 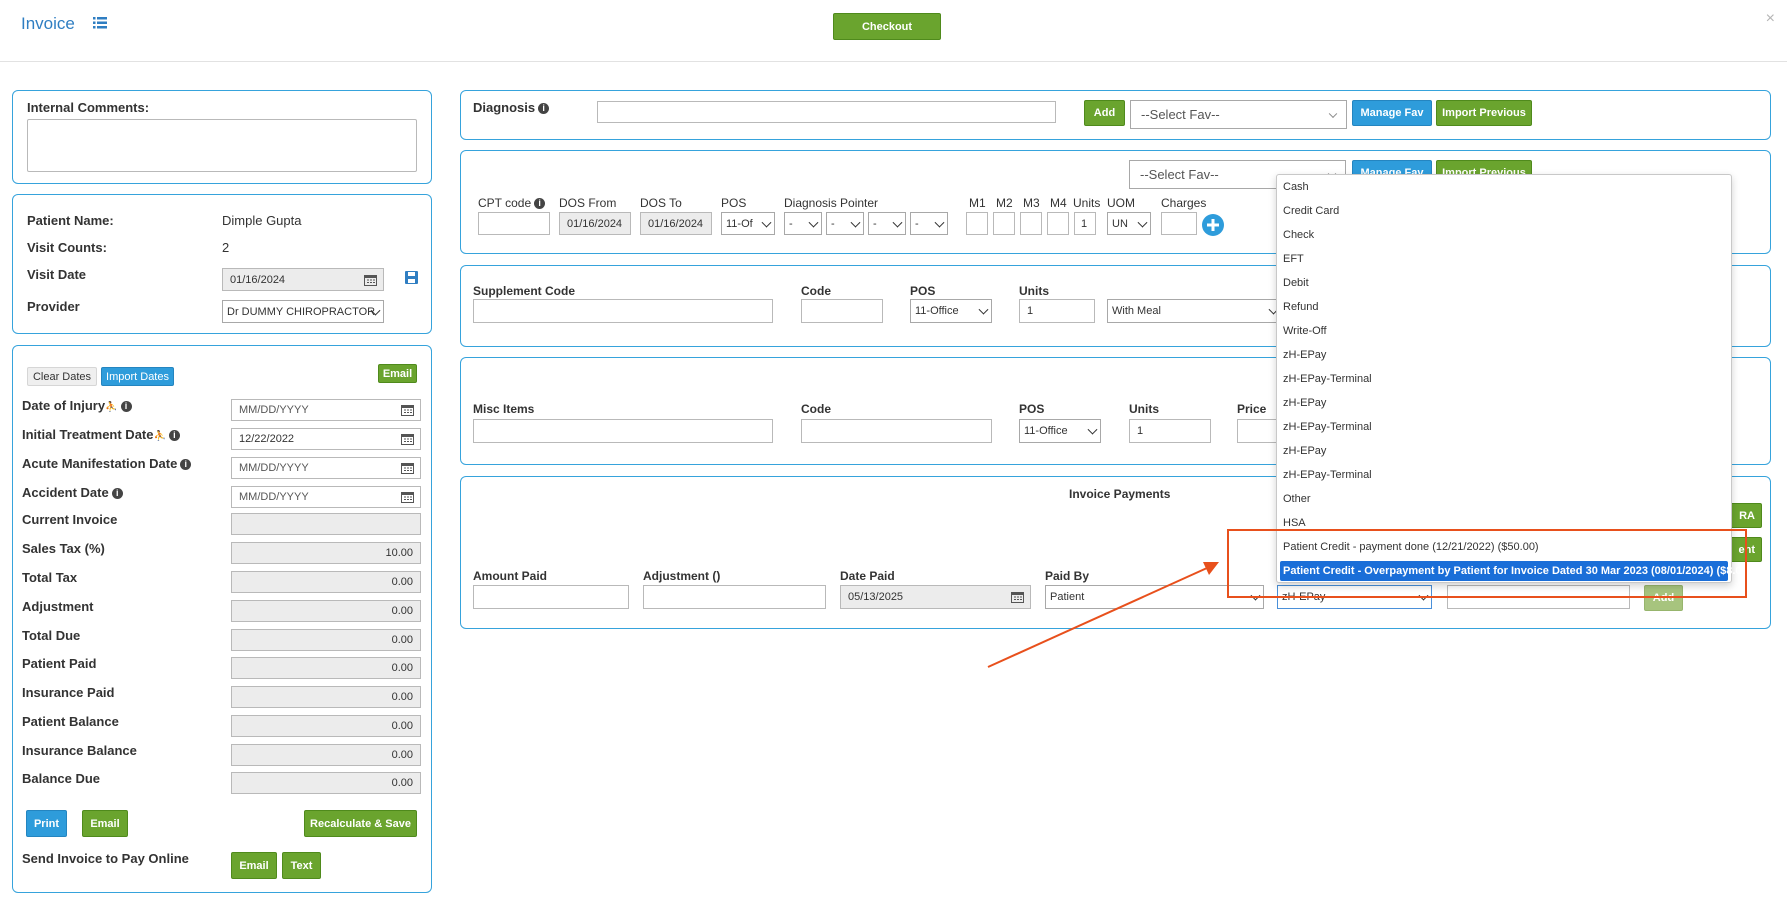 What do you see at coordinates (1504, 187) in the screenshot?
I see `dropdown-option-cash: Cash` at bounding box center [1504, 187].